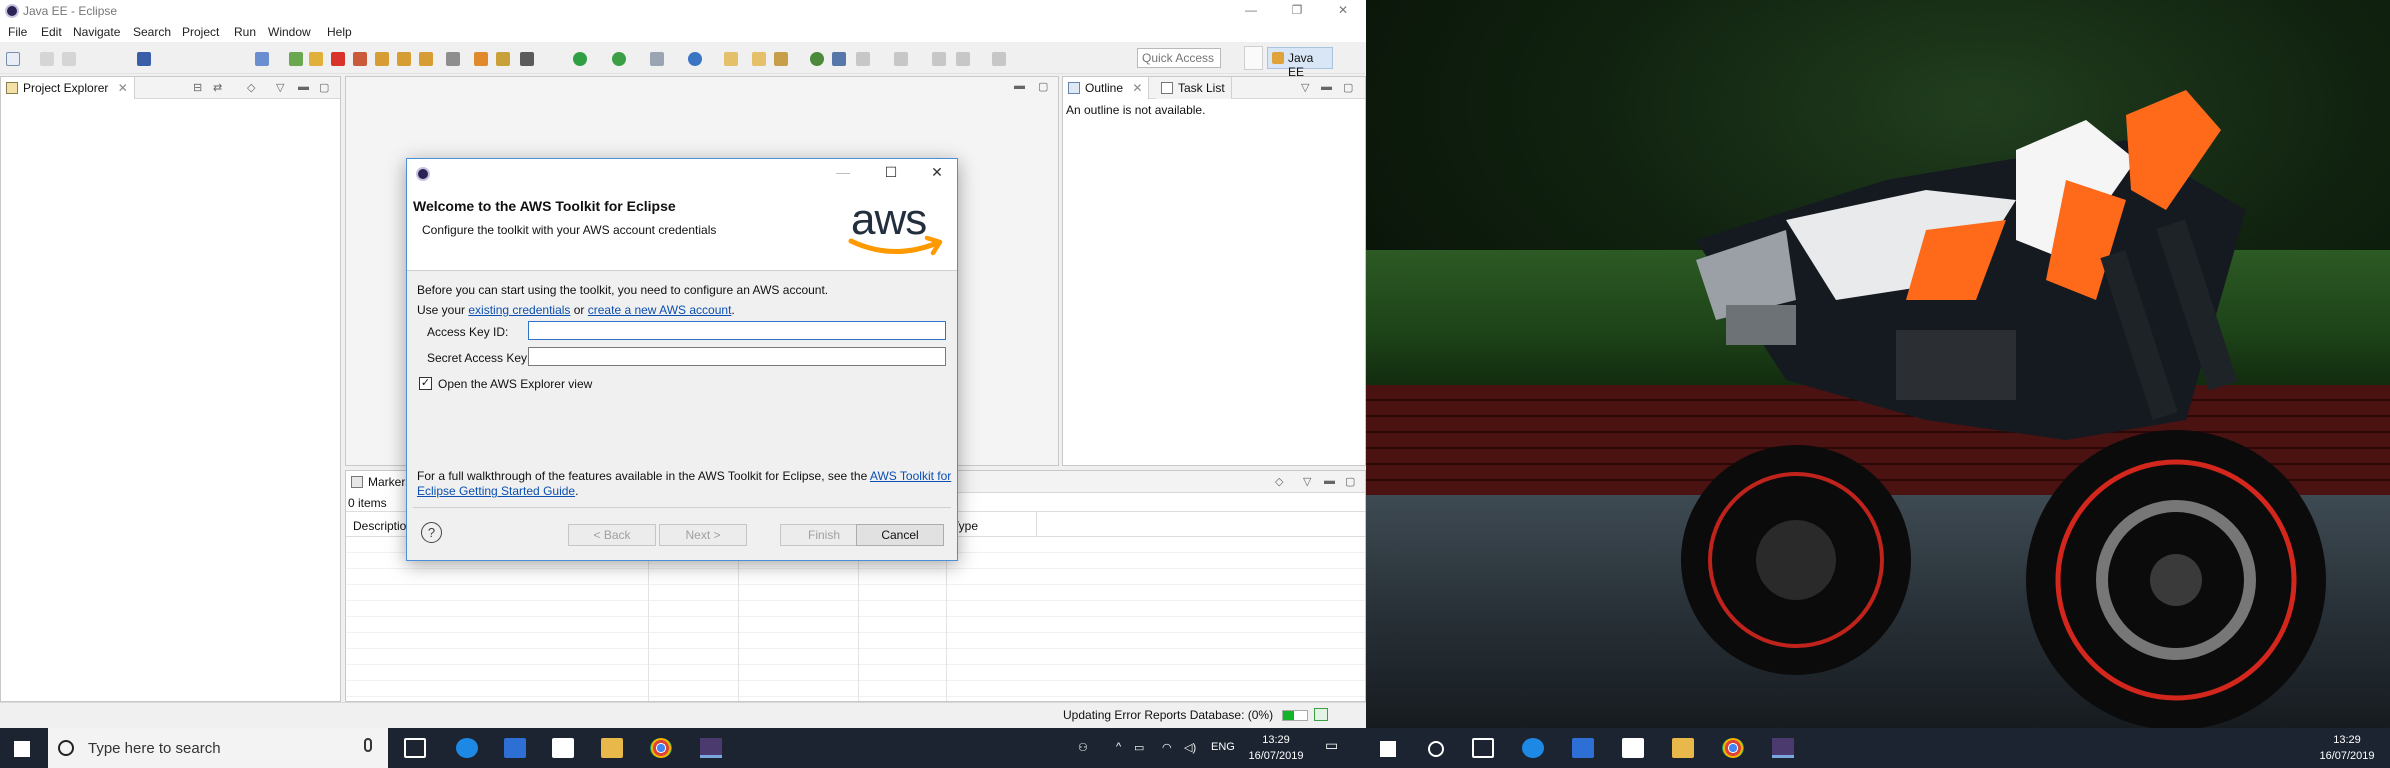  Describe the element at coordinates (289, 32) in the screenshot. I see `menu-window: Window` at that location.